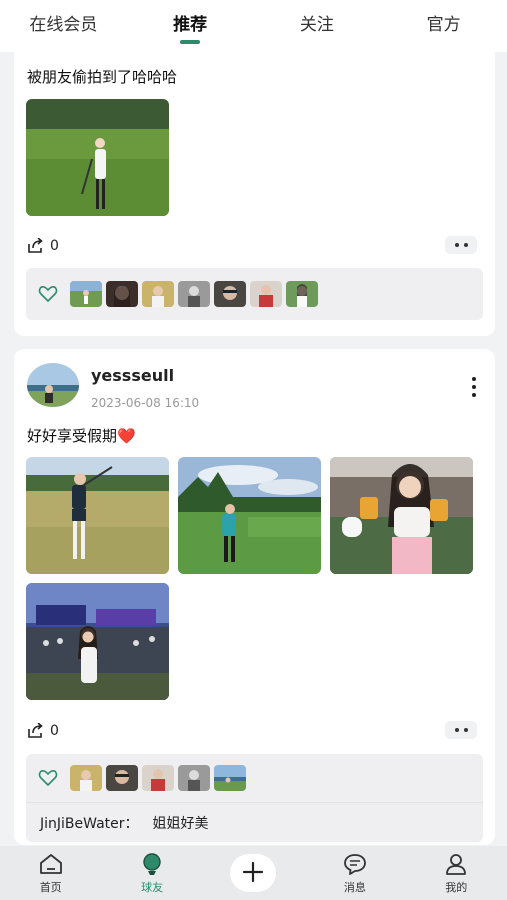 This screenshot has width=507, height=900. What do you see at coordinates (102, 77) in the screenshot?
I see `post-text: 被朋友偷拍到了哈哈哈` at bounding box center [102, 77].